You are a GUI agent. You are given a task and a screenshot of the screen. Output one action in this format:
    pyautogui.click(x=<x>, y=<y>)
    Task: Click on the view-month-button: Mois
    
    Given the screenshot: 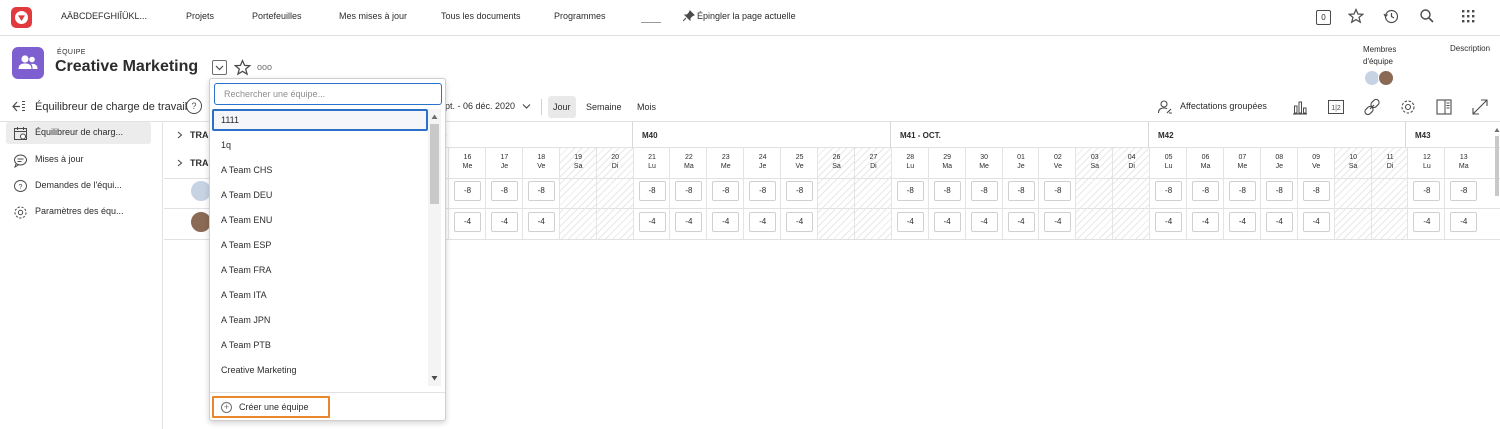 What is the action you would take?
    pyautogui.click(x=646, y=107)
    